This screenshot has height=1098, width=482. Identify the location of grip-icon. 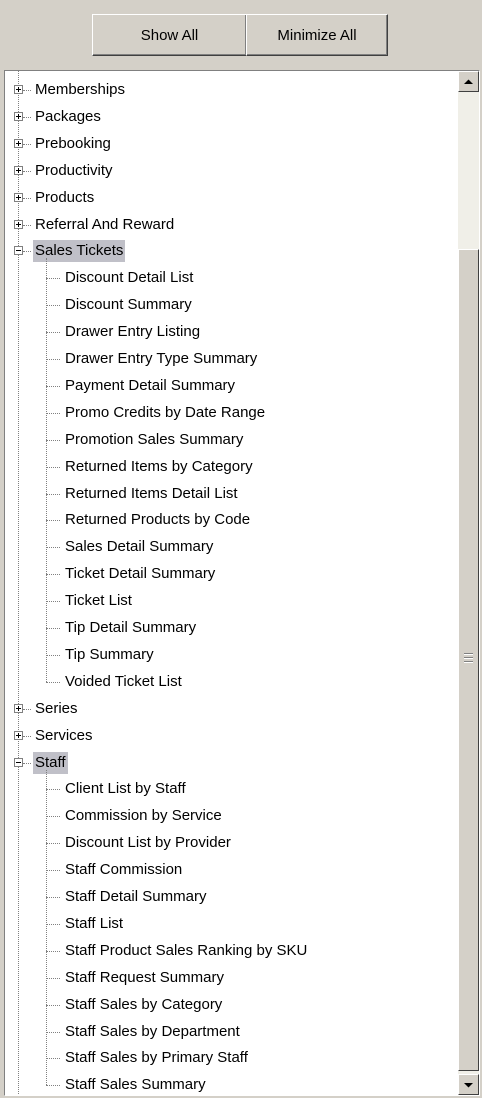
(468, 658).